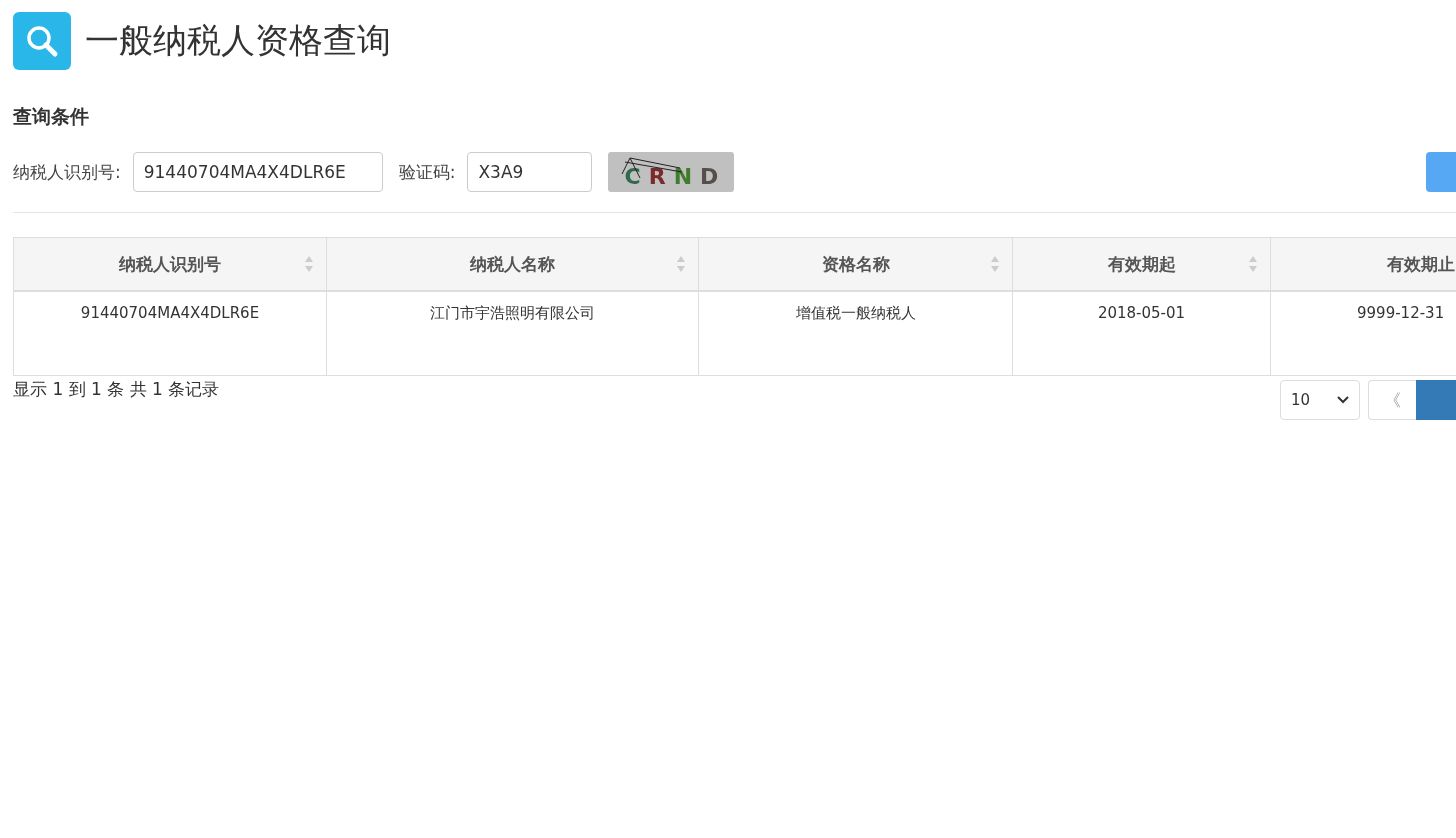 This screenshot has height=838, width=1456. What do you see at coordinates (1363, 264) in the screenshot?
I see `column-header: 有效期止` at bounding box center [1363, 264].